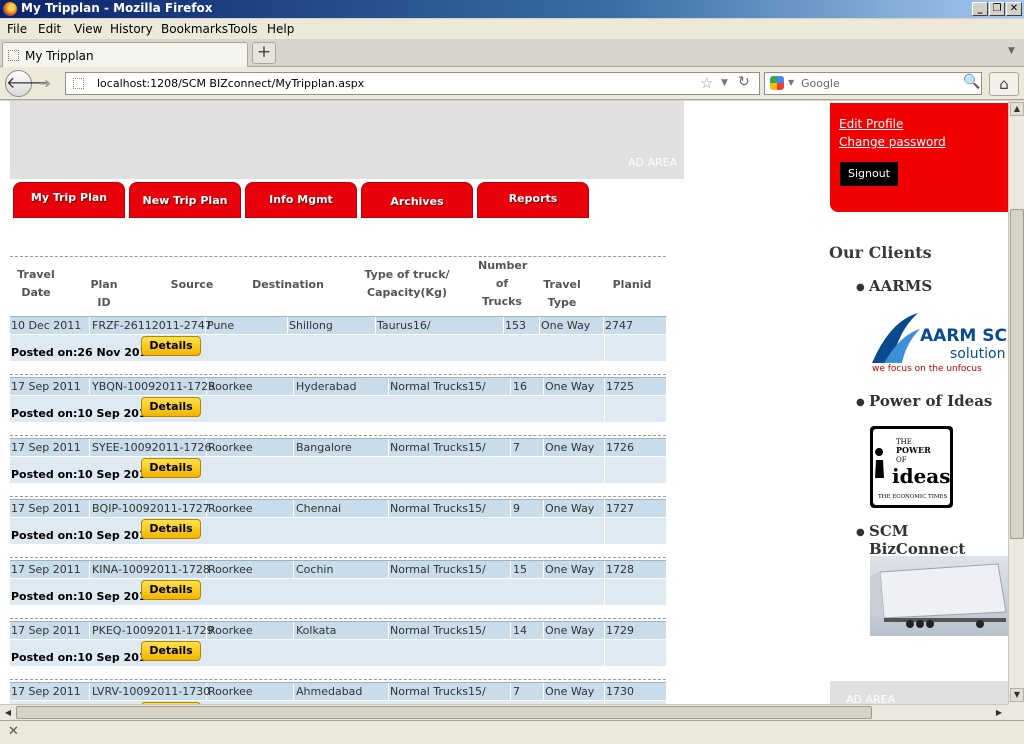 Image resolution: width=1024 pixels, height=744 pixels. I want to click on change-password-link: Change password, so click(892, 142).